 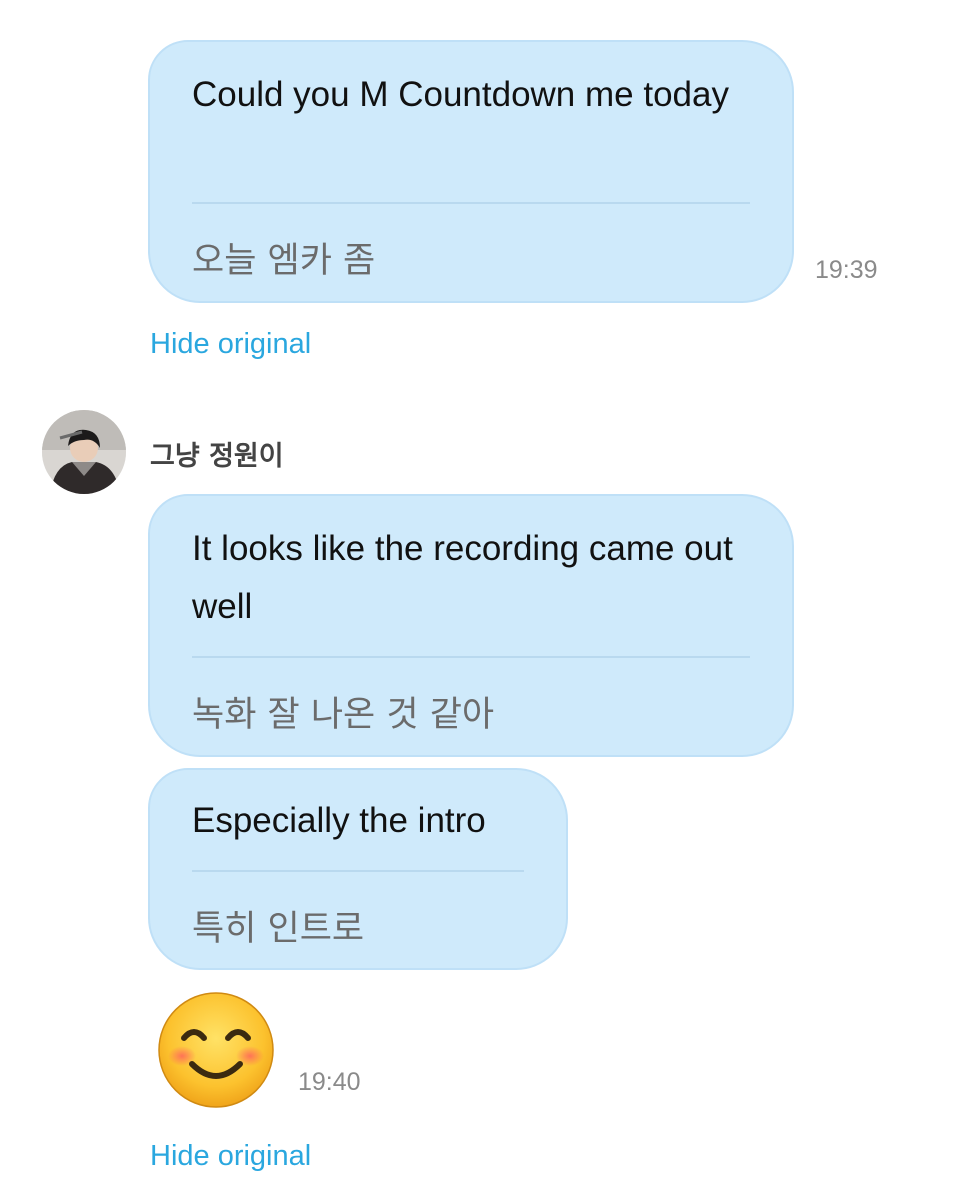 What do you see at coordinates (846, 270) in the screenshot?
I see `timestamp: 19:39` at bounding box center [846, 270].